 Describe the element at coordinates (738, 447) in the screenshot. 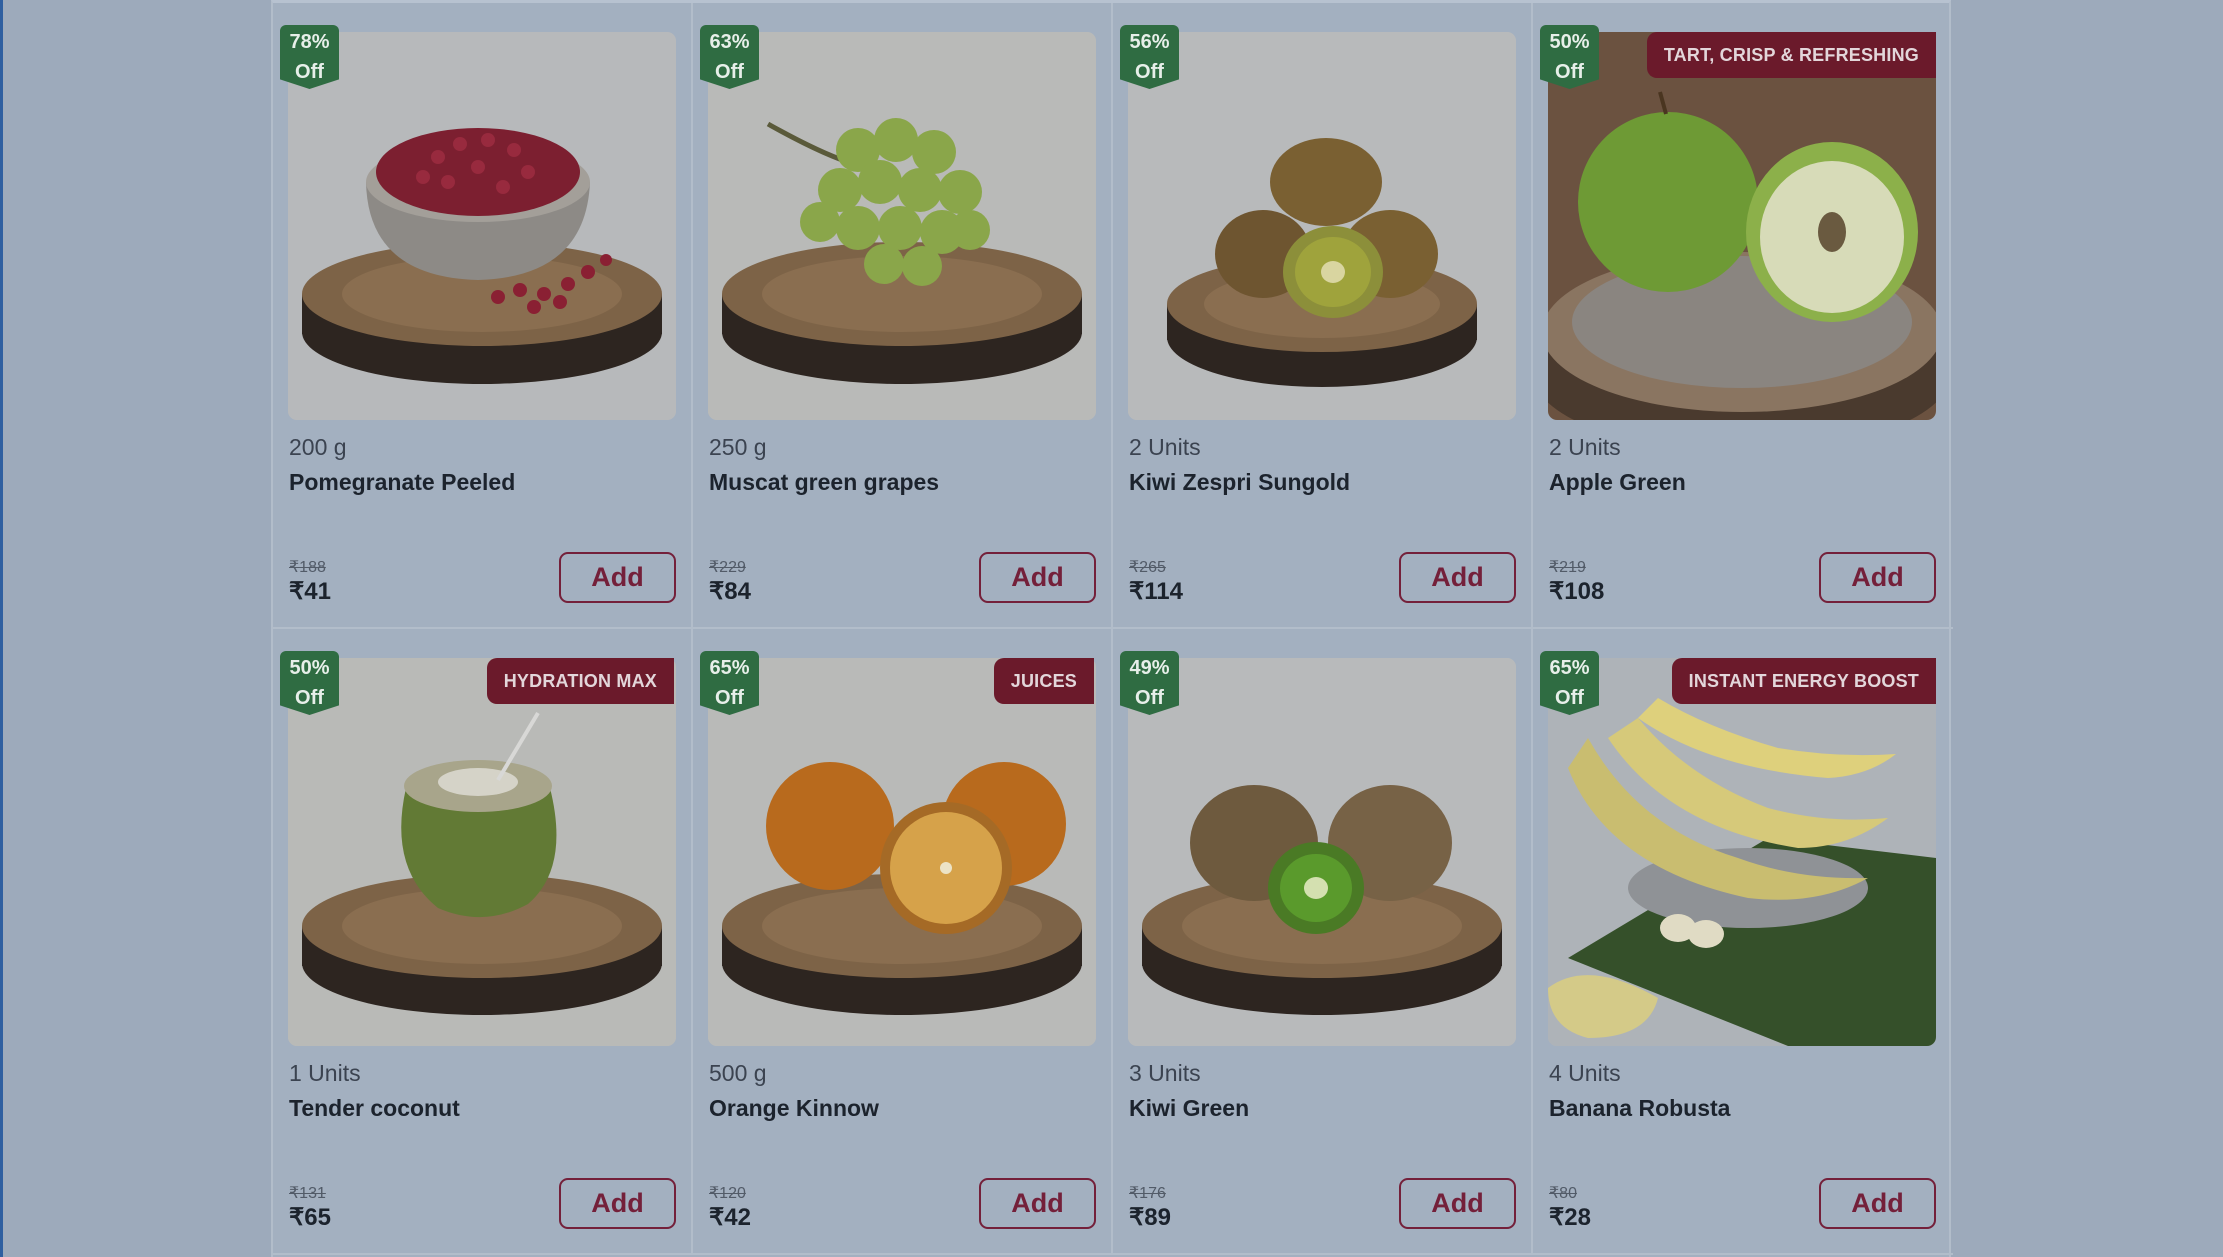

I see `product-quantity: 250 g` at that location.